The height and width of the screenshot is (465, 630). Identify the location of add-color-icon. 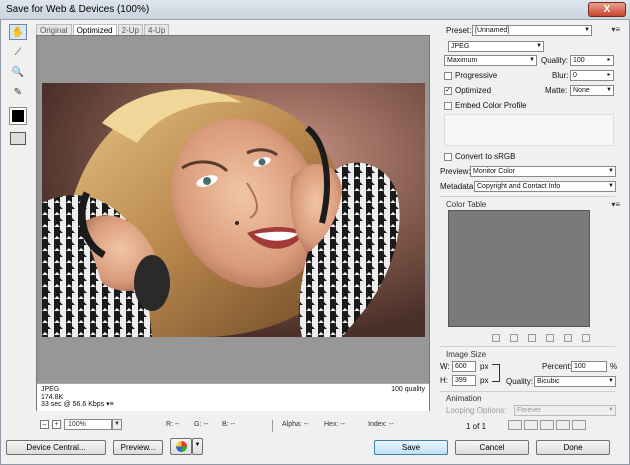
(550, 338).